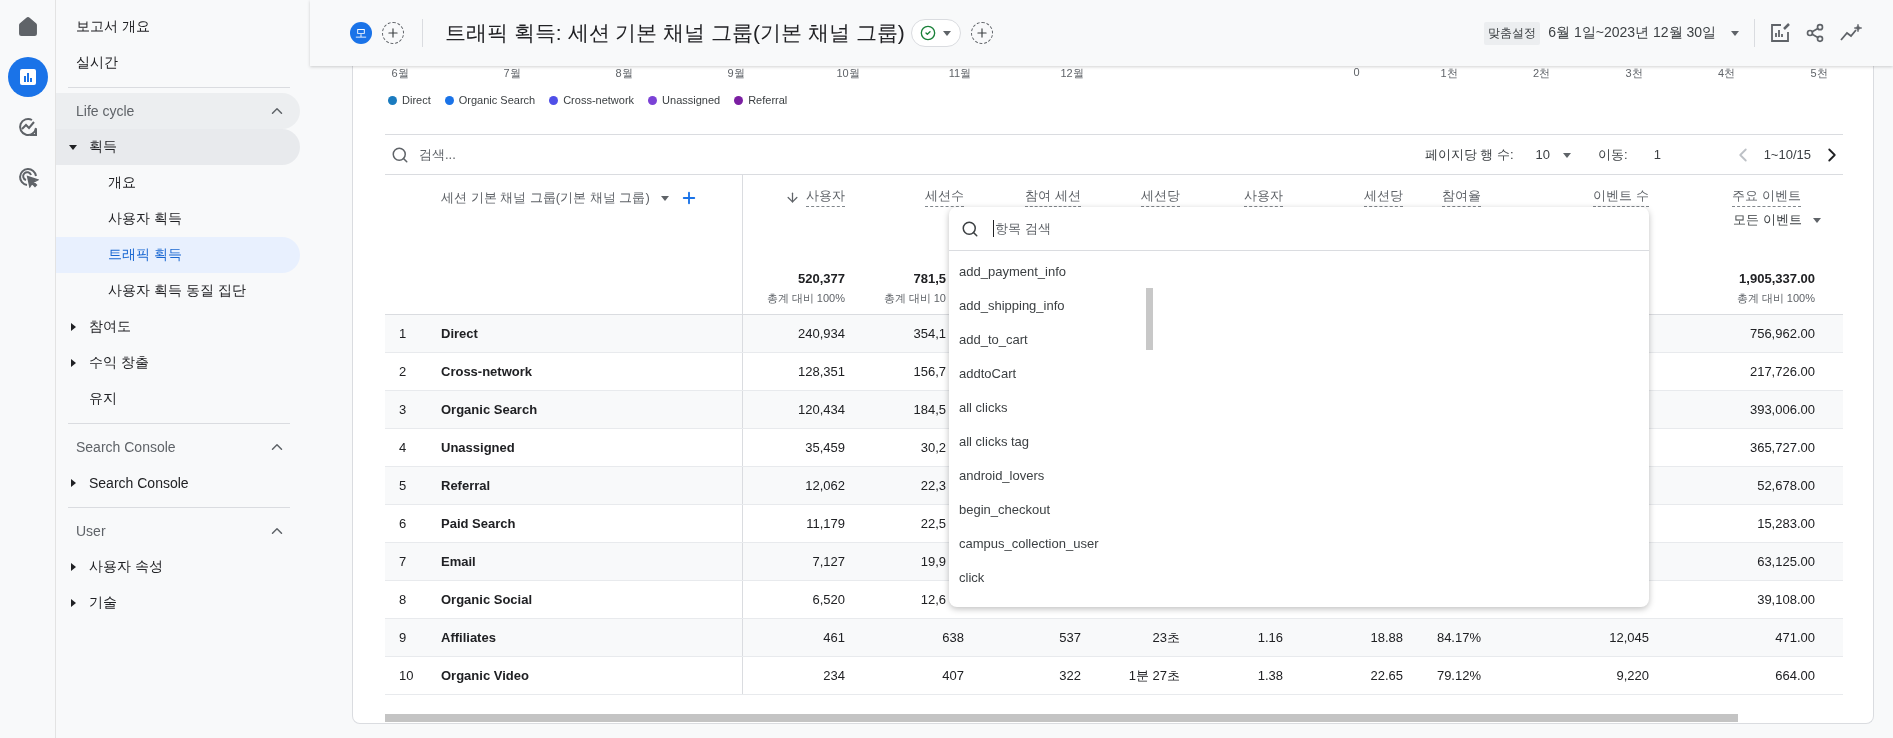 This screenshot has height=738, width=1893. I want to click on menu-item: addtoCart, so click(1299, 373).